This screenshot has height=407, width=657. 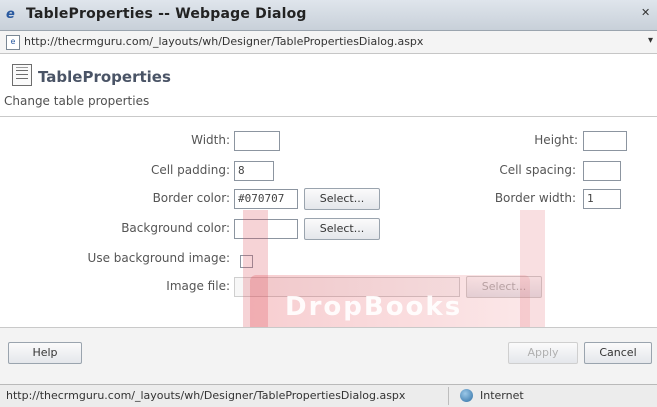 I want to click on height-label: Height:, so click(x=556, y=140).